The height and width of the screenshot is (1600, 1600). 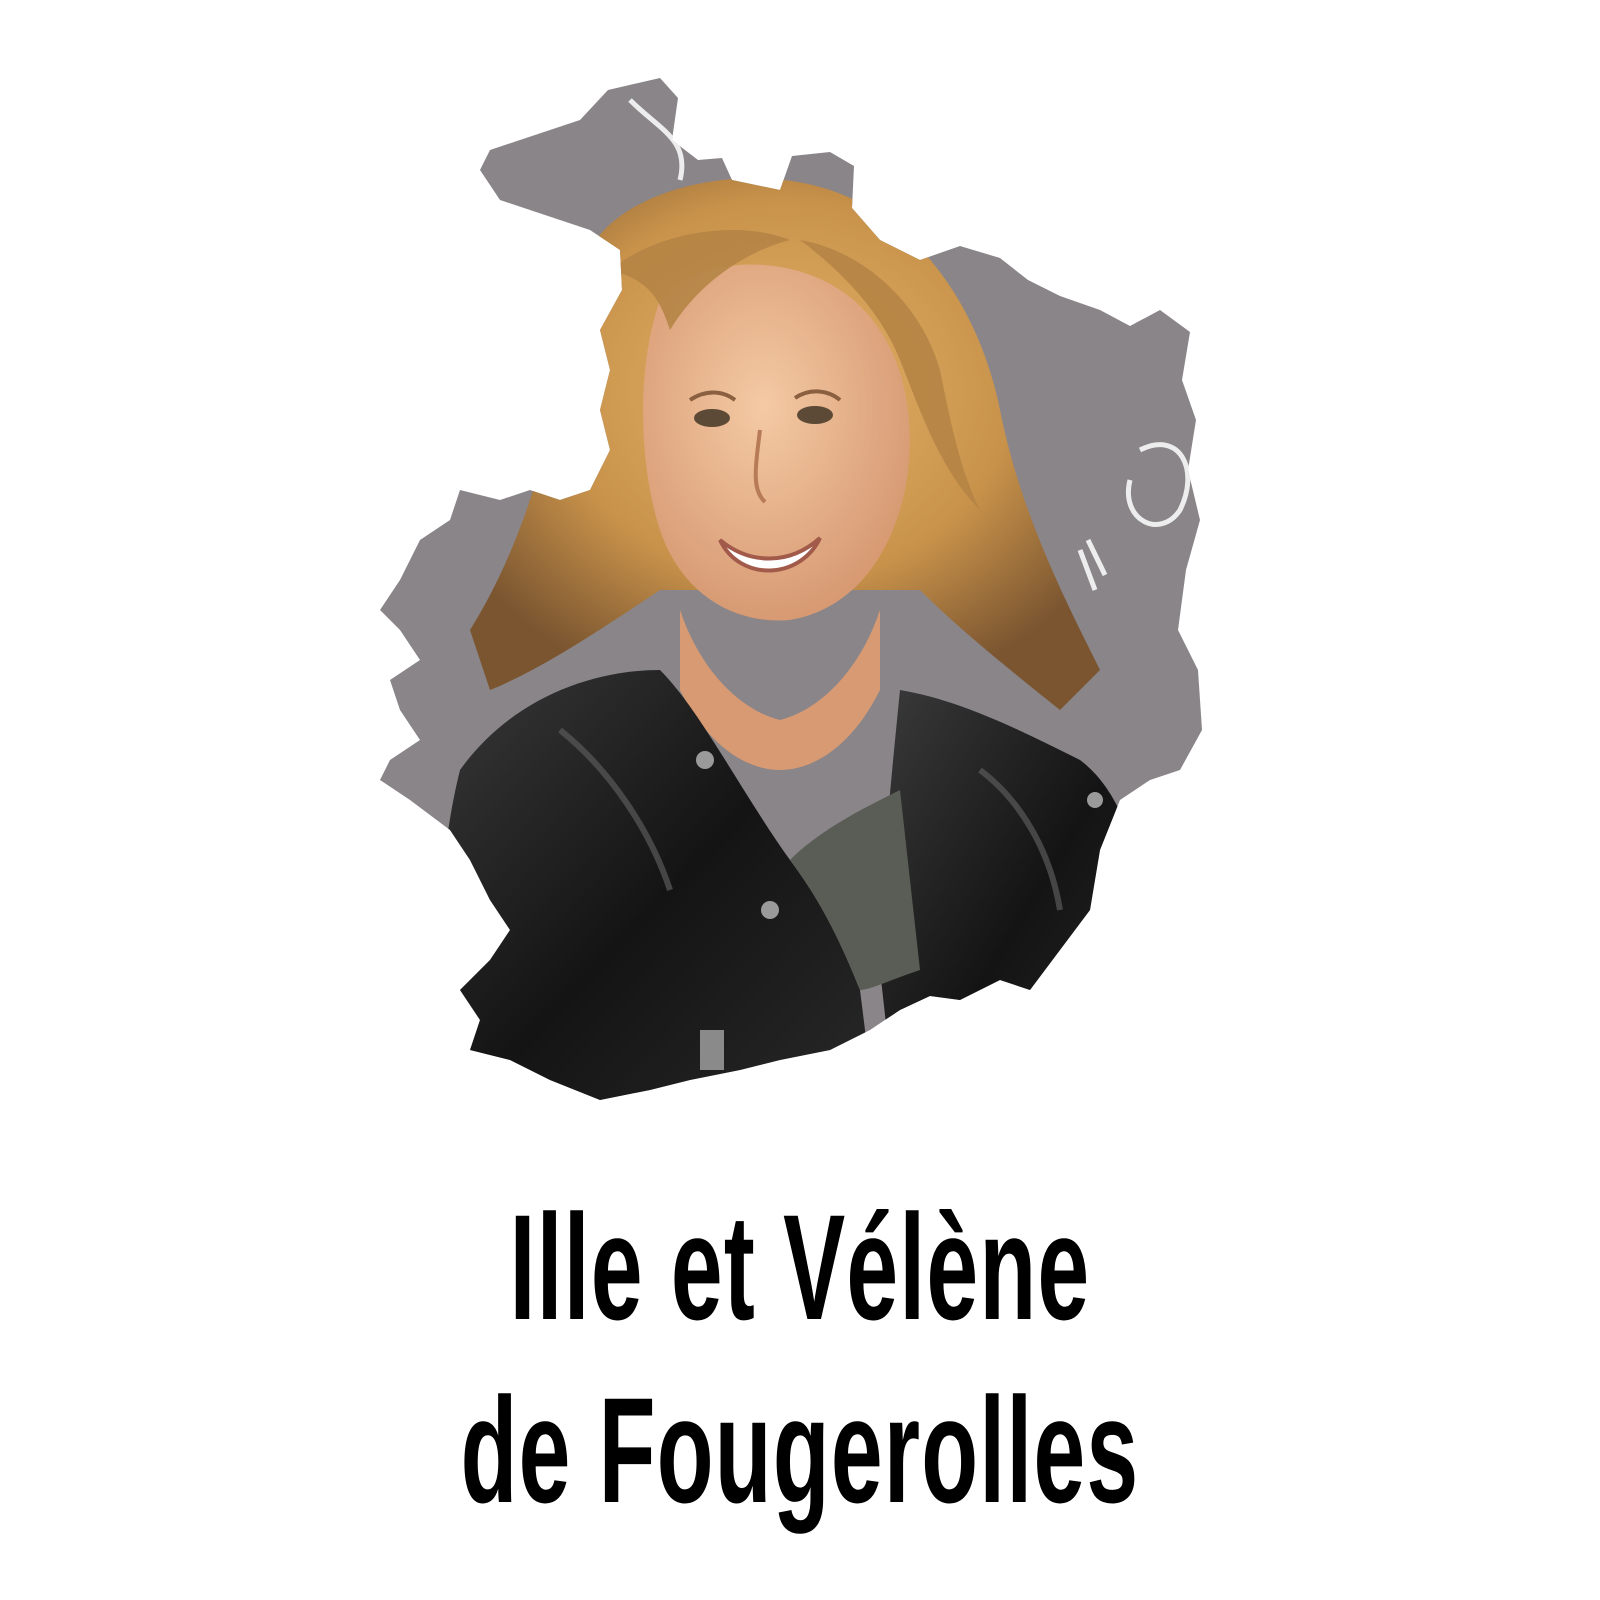 I want to click on caption-line-2: de Fougerolles, so click(x=800, y=1450).